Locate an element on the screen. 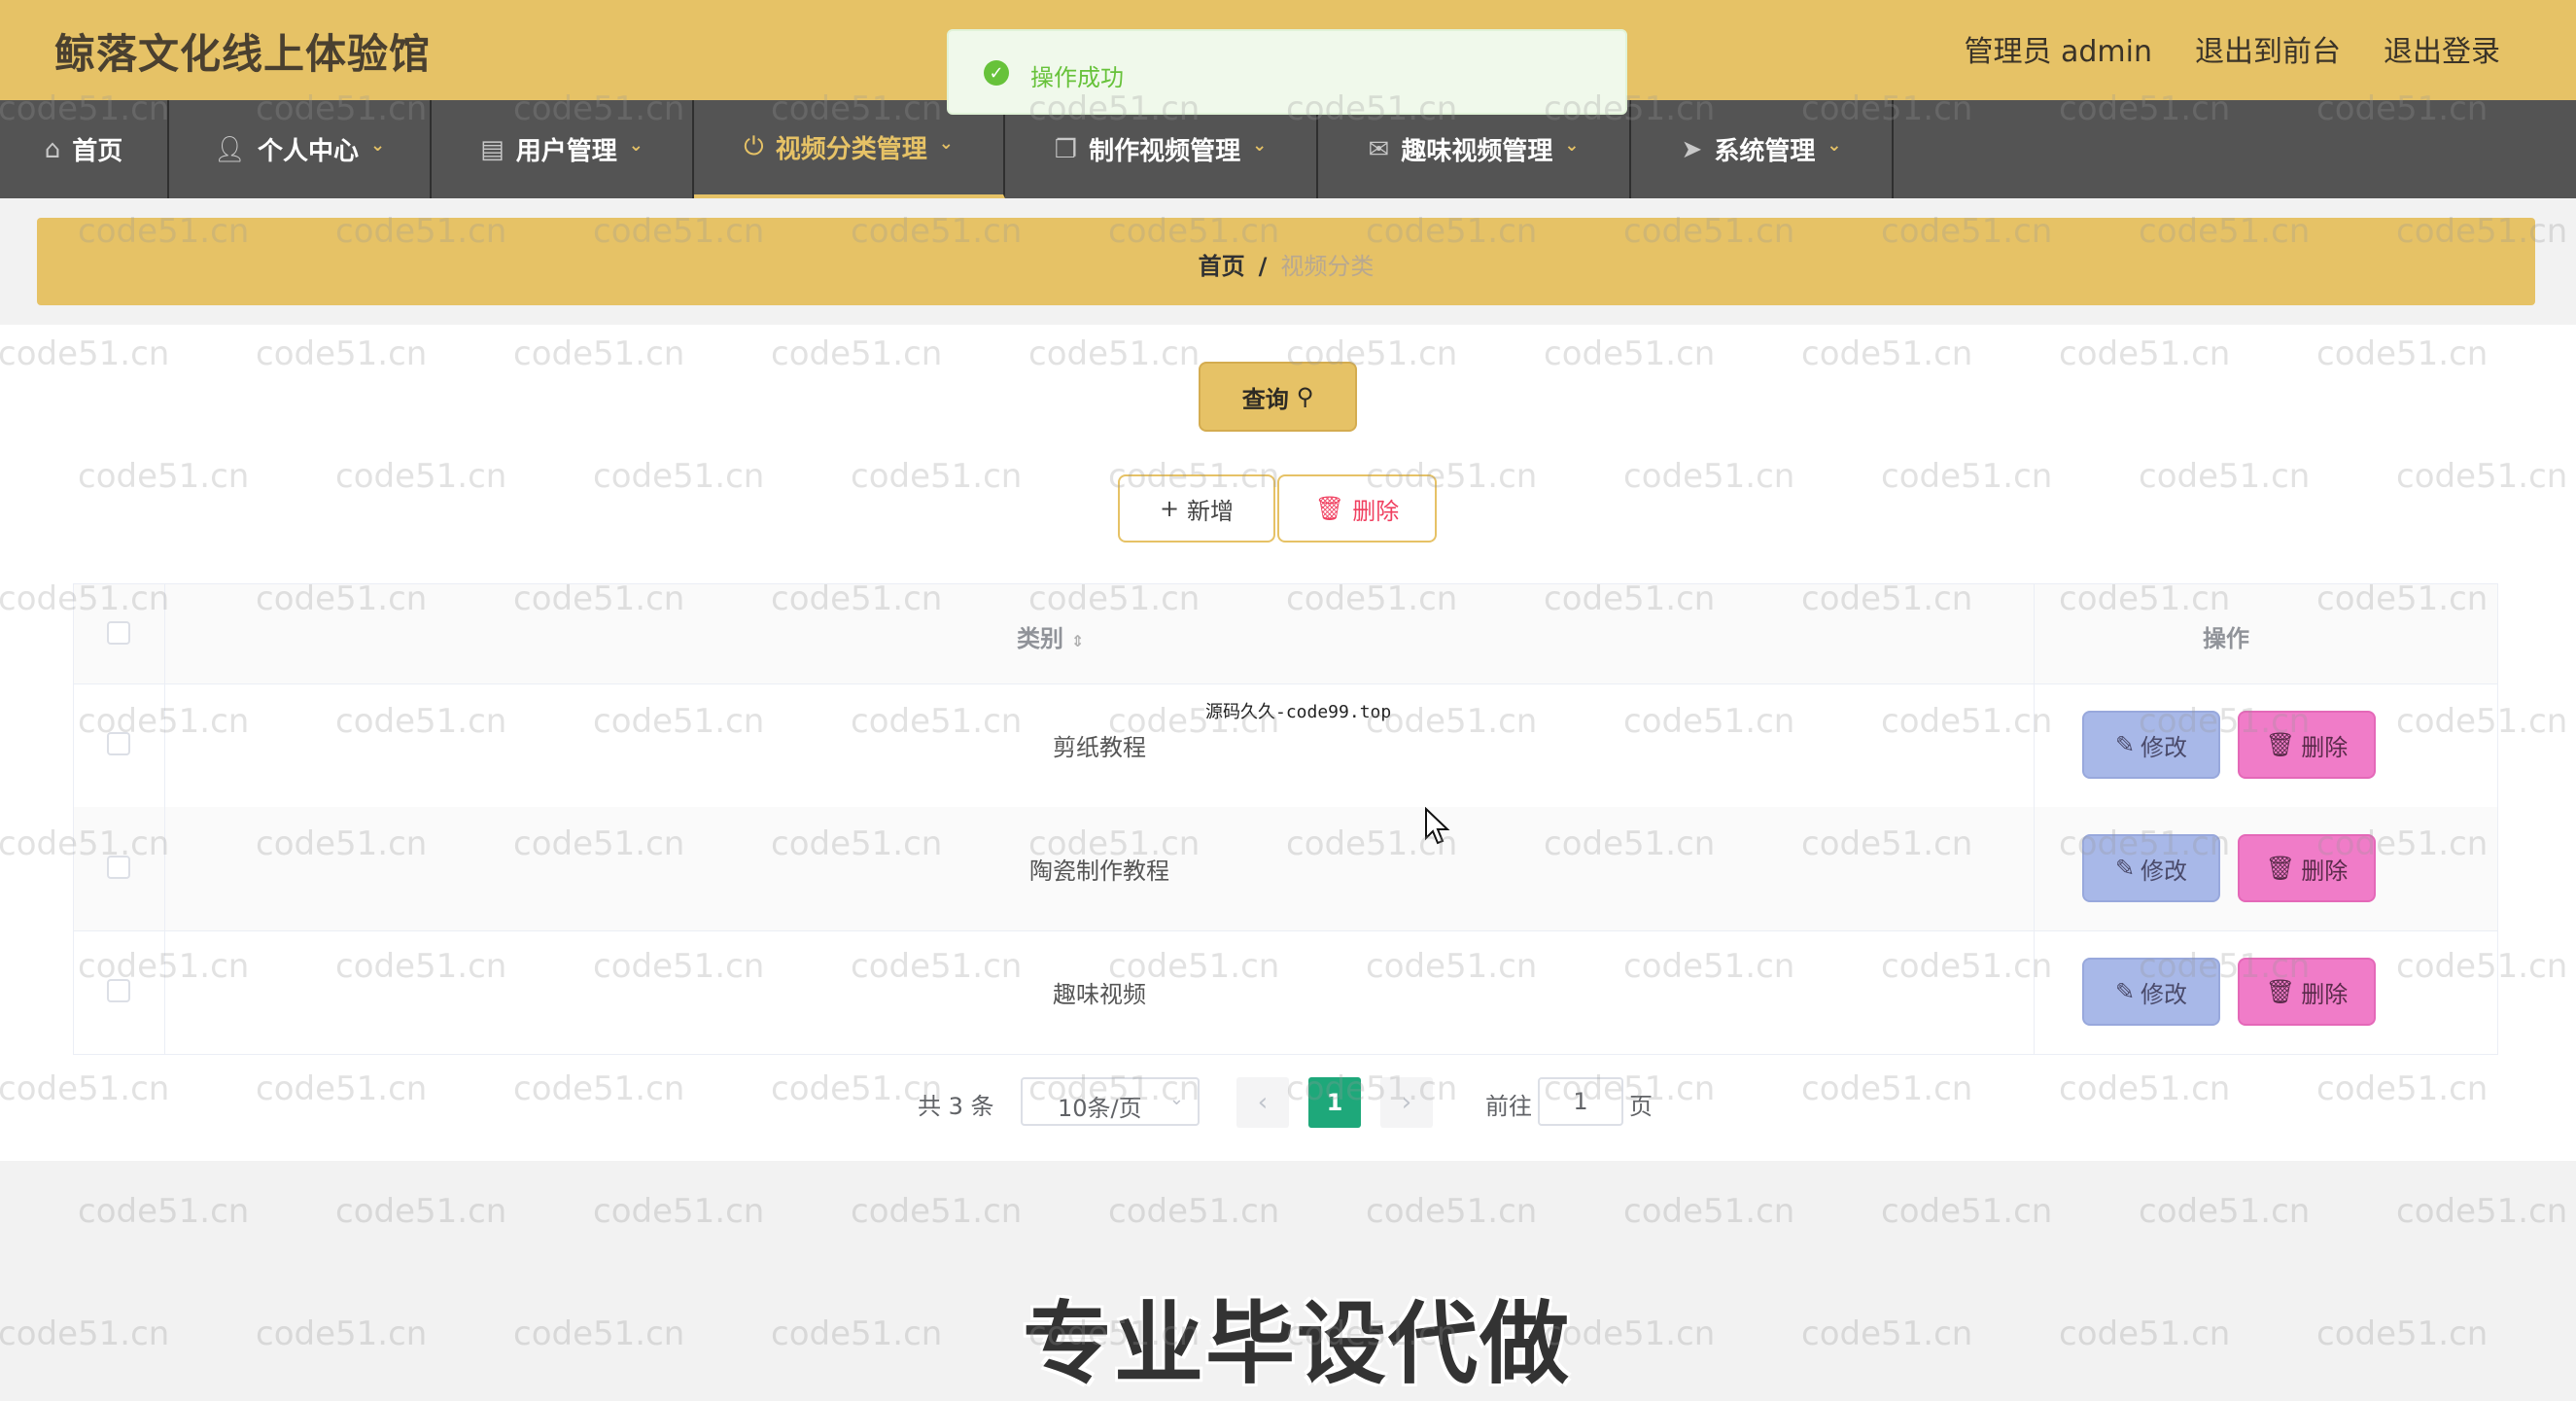 Image resolution: width=2576 pixels, height=1401 pixels. search-icon: ⚲ is located at coordinates (1305, 396).